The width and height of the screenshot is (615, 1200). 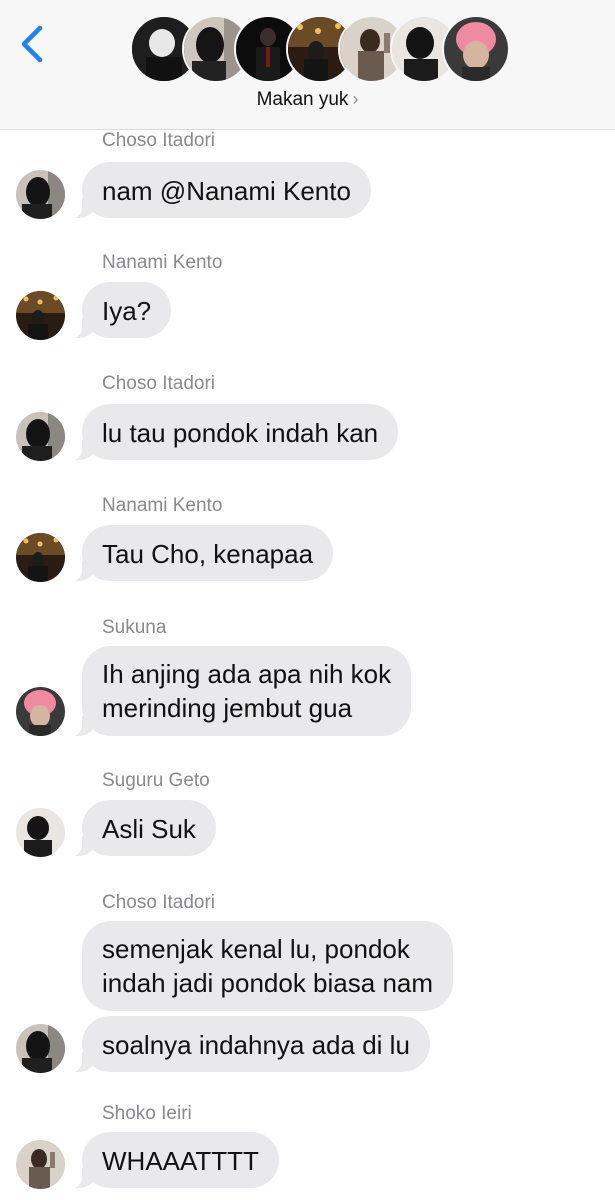 I want to click on chevron-left-icon, so click(x=32, y=44).